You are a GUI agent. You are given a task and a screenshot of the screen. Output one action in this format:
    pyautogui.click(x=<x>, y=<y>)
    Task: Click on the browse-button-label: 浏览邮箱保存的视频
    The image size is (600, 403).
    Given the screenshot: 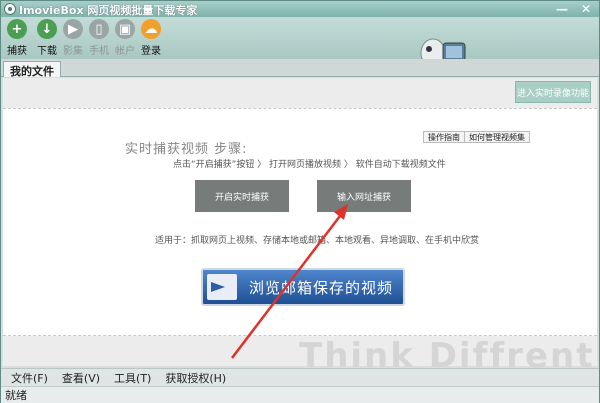 What is the action you would take?
    pyautogui.click(x=321, y=287)
    